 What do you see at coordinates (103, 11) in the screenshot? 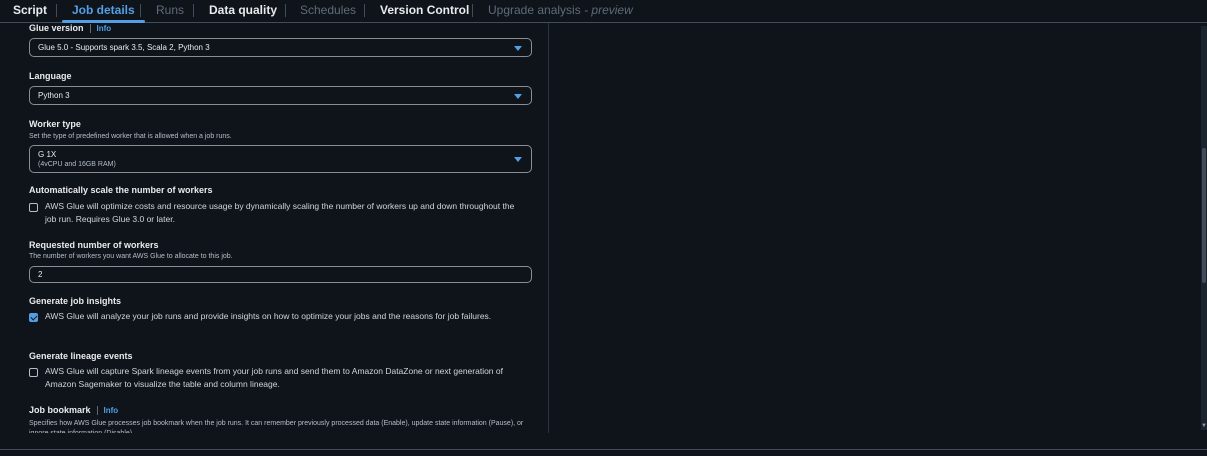
I see `tab-job-details: Job details` at bounding box center [103, 11].